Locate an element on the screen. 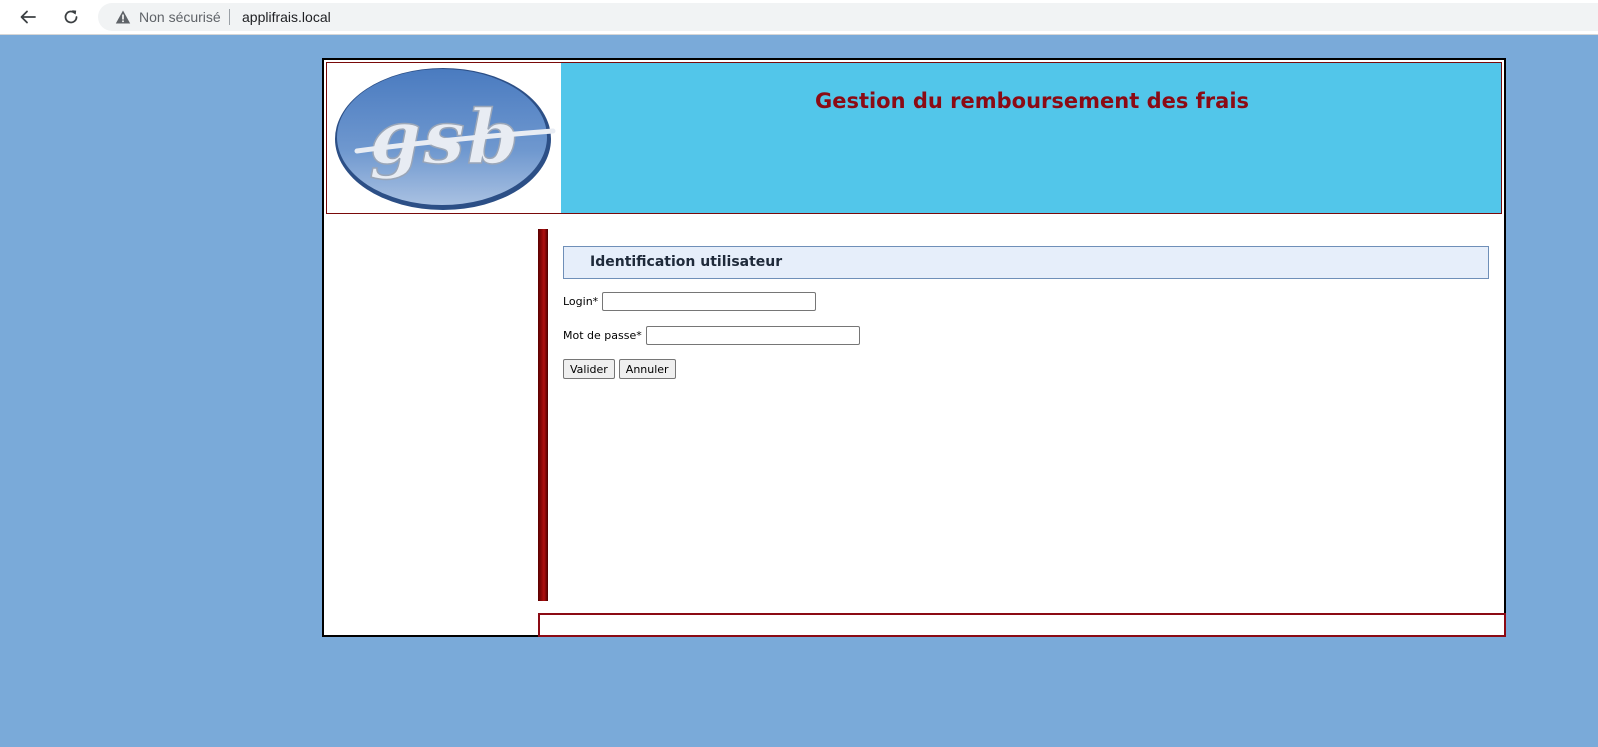  login-label: Login* is located at coordinates (581, 301).